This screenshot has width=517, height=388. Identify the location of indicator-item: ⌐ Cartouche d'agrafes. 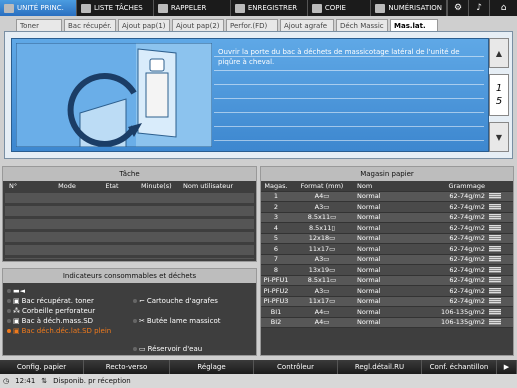
(175, 301).